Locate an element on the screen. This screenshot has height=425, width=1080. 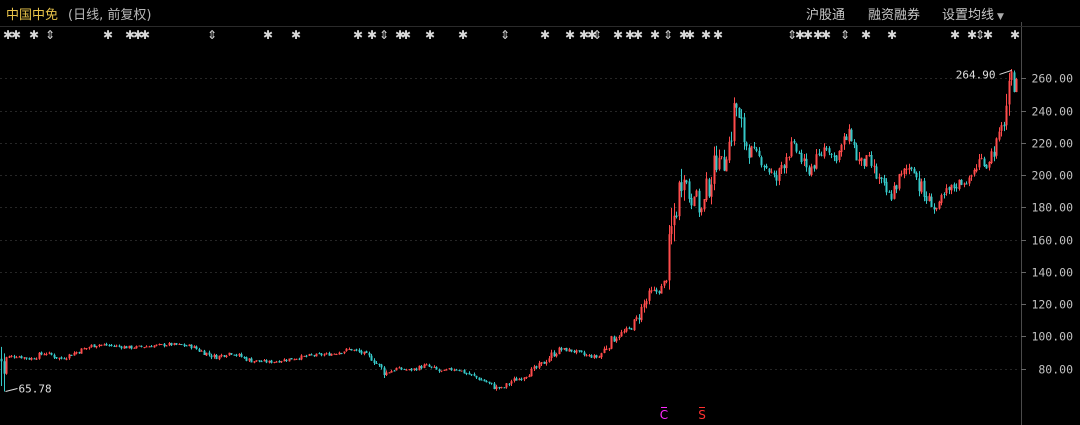
low-price-arrow is located at coordinates (11, 389).